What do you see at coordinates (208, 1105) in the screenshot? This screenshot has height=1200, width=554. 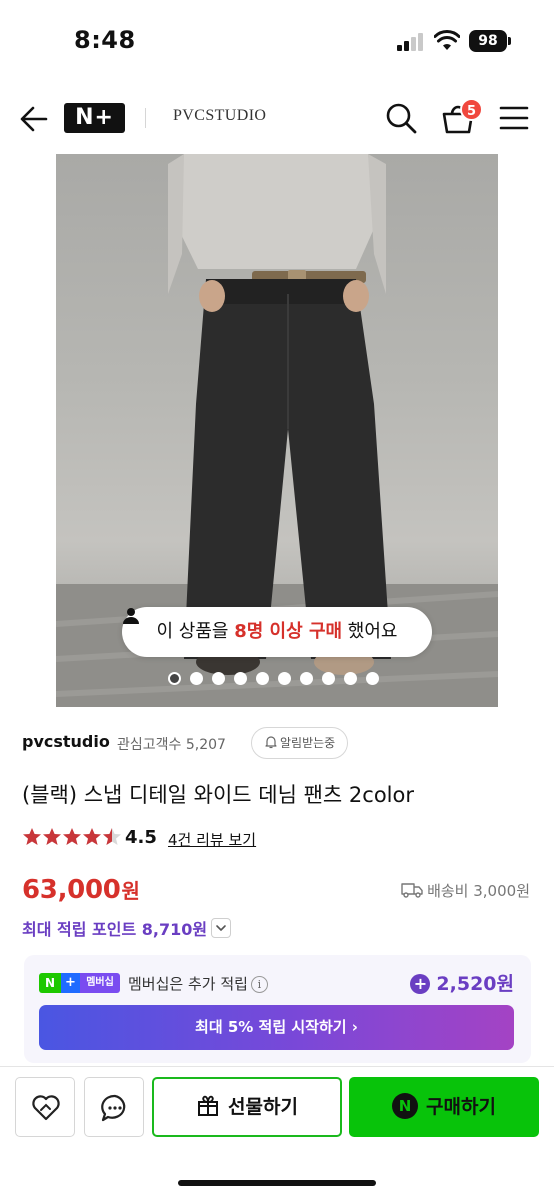 I see `gift-icon` at bounding box center [208, 1105].